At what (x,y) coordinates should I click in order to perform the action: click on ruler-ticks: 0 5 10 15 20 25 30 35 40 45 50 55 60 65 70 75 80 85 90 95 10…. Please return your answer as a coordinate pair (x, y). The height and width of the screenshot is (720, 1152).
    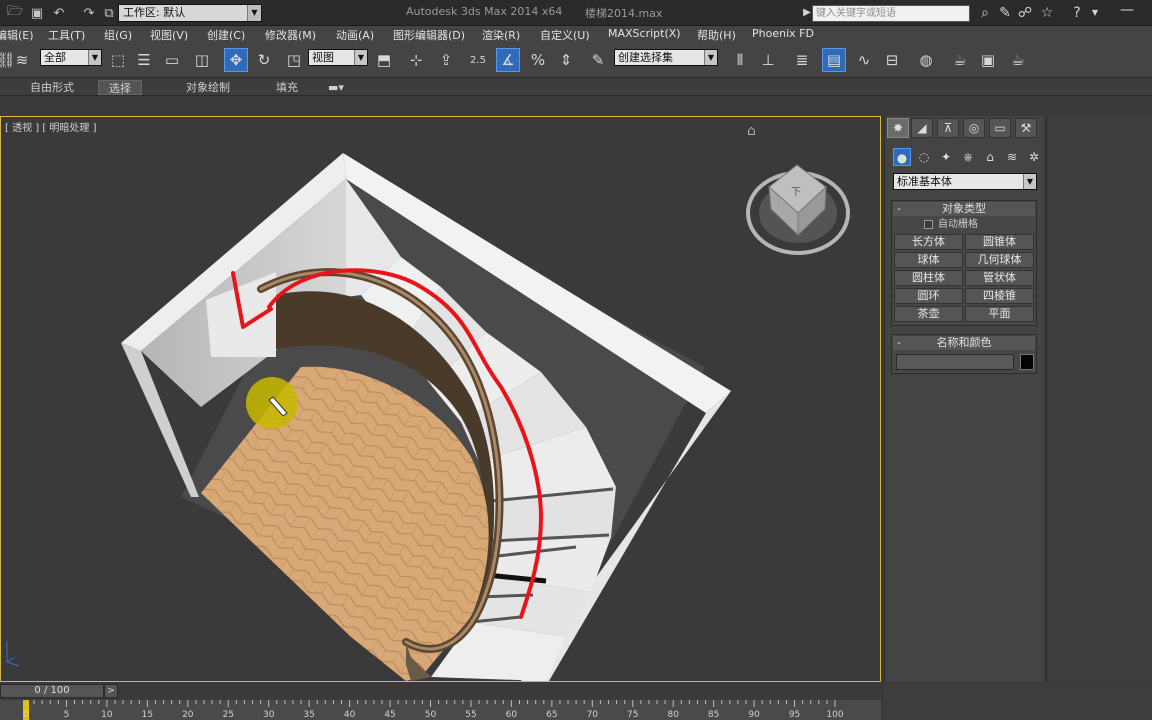
    Looking at the image, I should click on (433, 710).